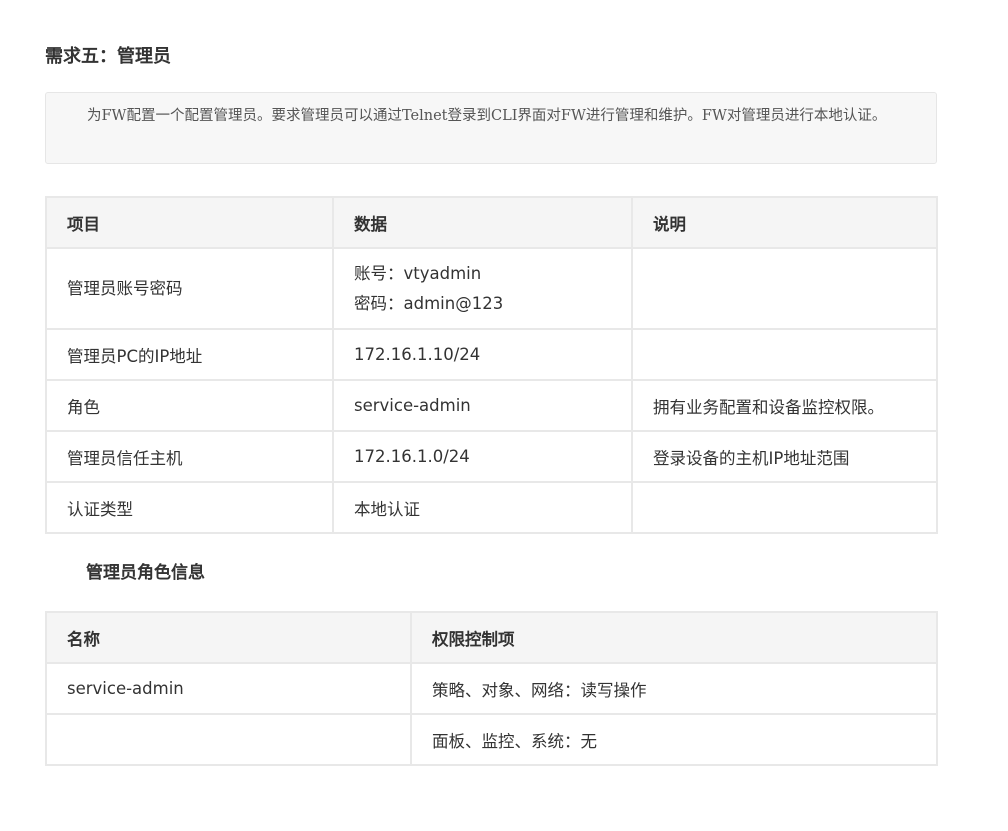 The image size is (1008, 831). I want to click on column-header-item: 项目, so click(189, 222).